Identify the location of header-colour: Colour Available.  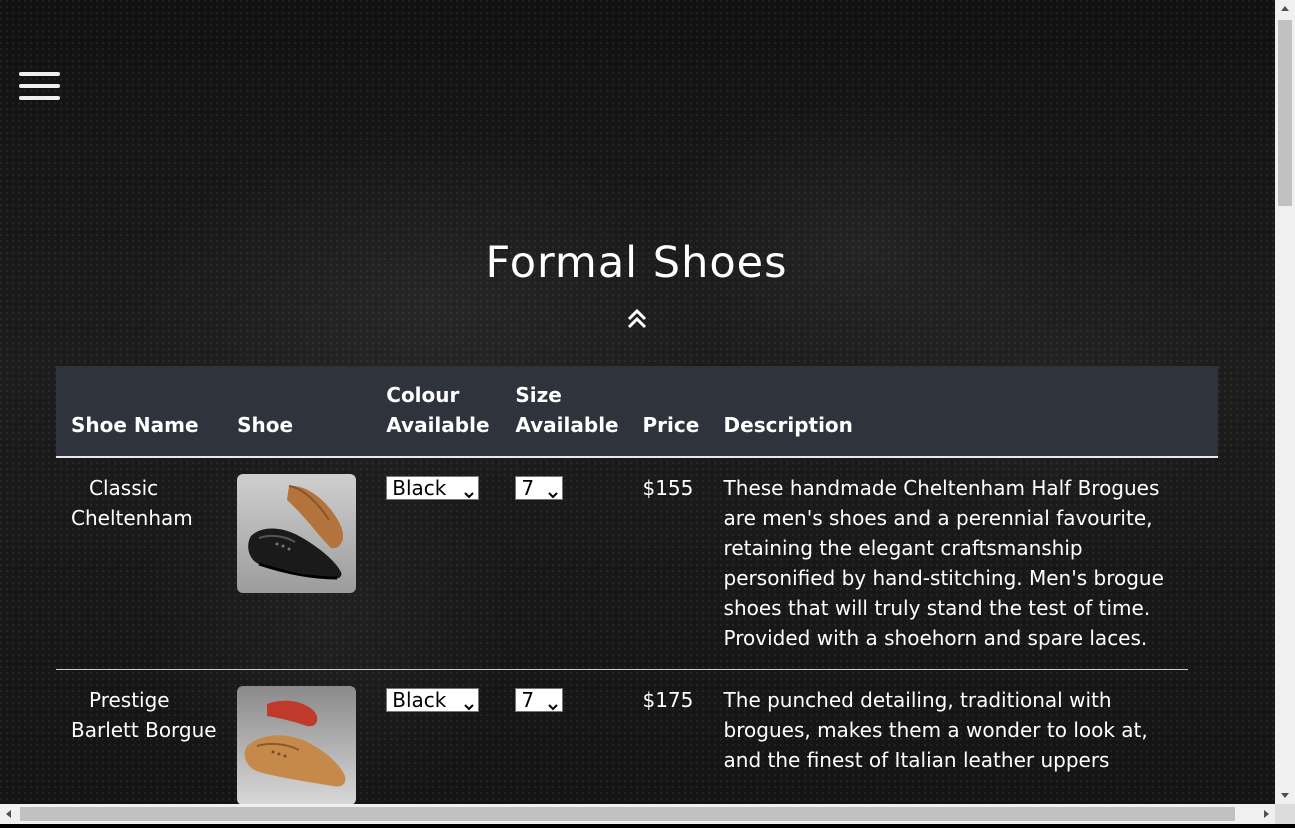
(451, 412).